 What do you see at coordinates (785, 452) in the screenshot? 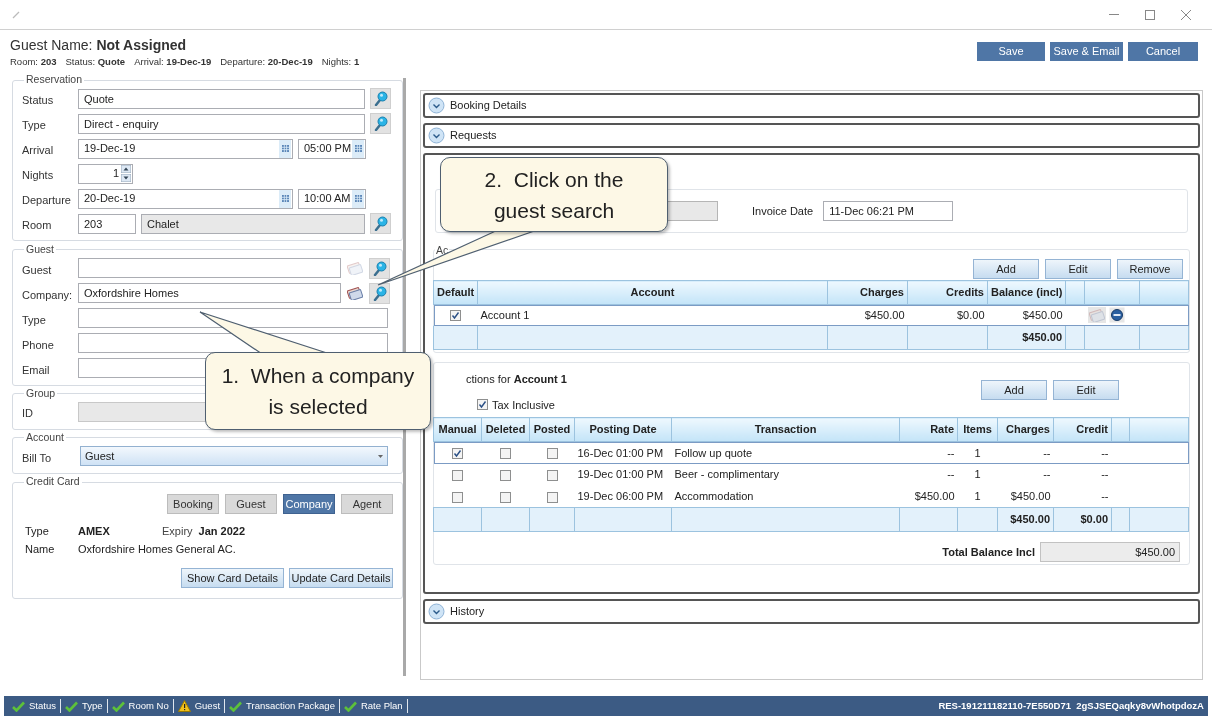
I see `table-cell: Follow up quote` at bounding box center [785, 452].